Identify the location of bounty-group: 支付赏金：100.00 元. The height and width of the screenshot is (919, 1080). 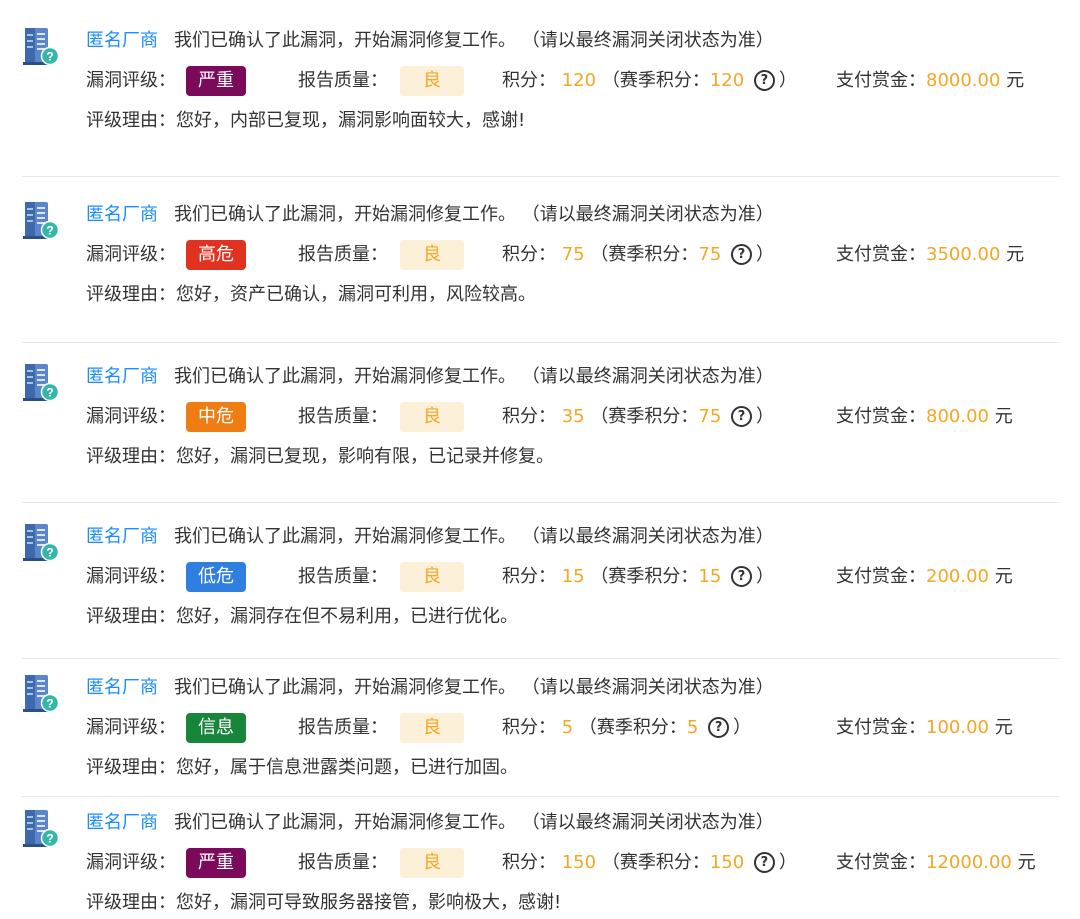
(924, 728).